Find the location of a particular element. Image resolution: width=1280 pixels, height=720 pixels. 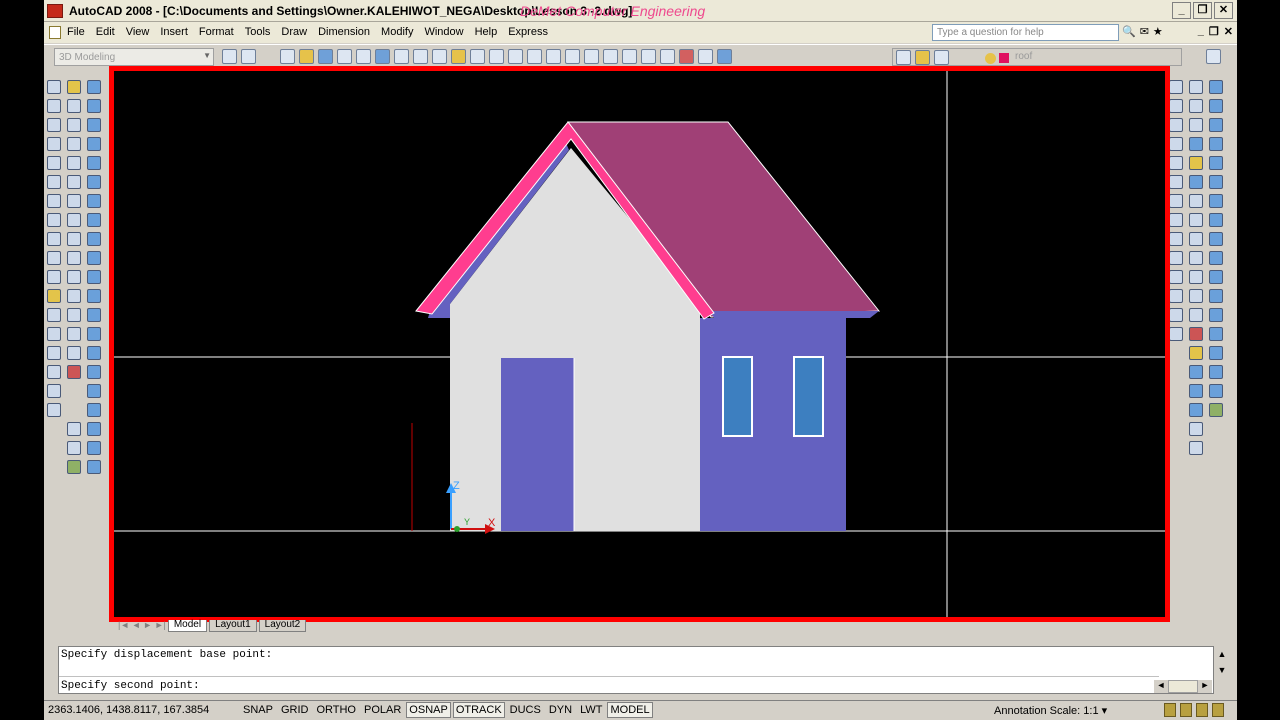

line-icon is located at coordinates (54, 87).